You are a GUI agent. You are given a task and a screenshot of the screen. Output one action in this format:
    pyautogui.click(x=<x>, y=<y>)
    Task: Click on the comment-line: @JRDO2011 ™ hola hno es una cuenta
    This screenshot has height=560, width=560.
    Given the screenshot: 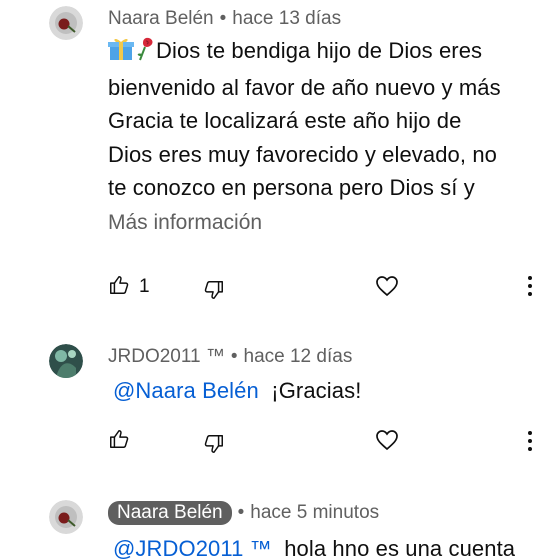 What is the action you would take?
    pyautogui.click(x=314, y=546)
    